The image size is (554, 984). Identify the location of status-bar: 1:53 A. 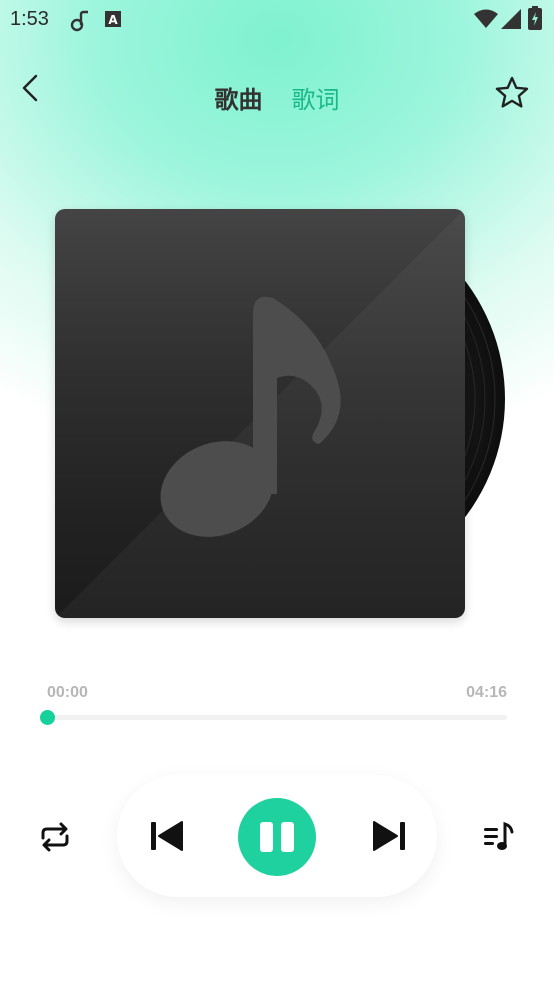
(277, 20).